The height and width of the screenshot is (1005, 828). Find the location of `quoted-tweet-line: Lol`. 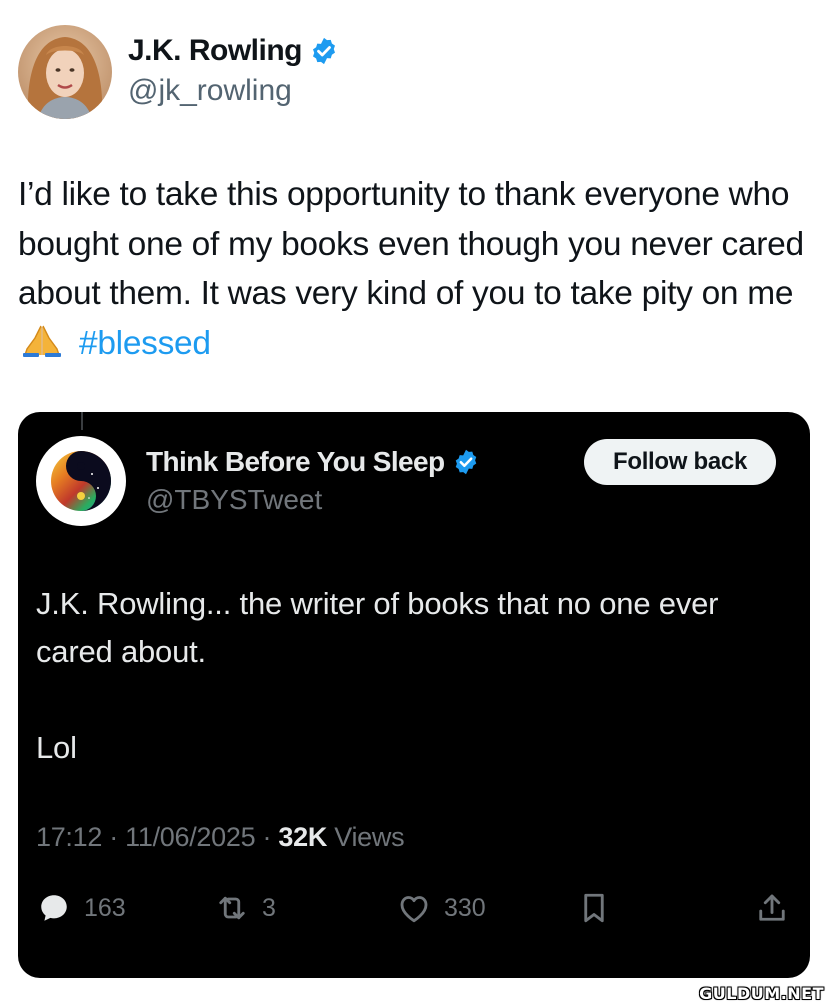

quoted-tweet-line: Lol is located at coordinates (56, 747).